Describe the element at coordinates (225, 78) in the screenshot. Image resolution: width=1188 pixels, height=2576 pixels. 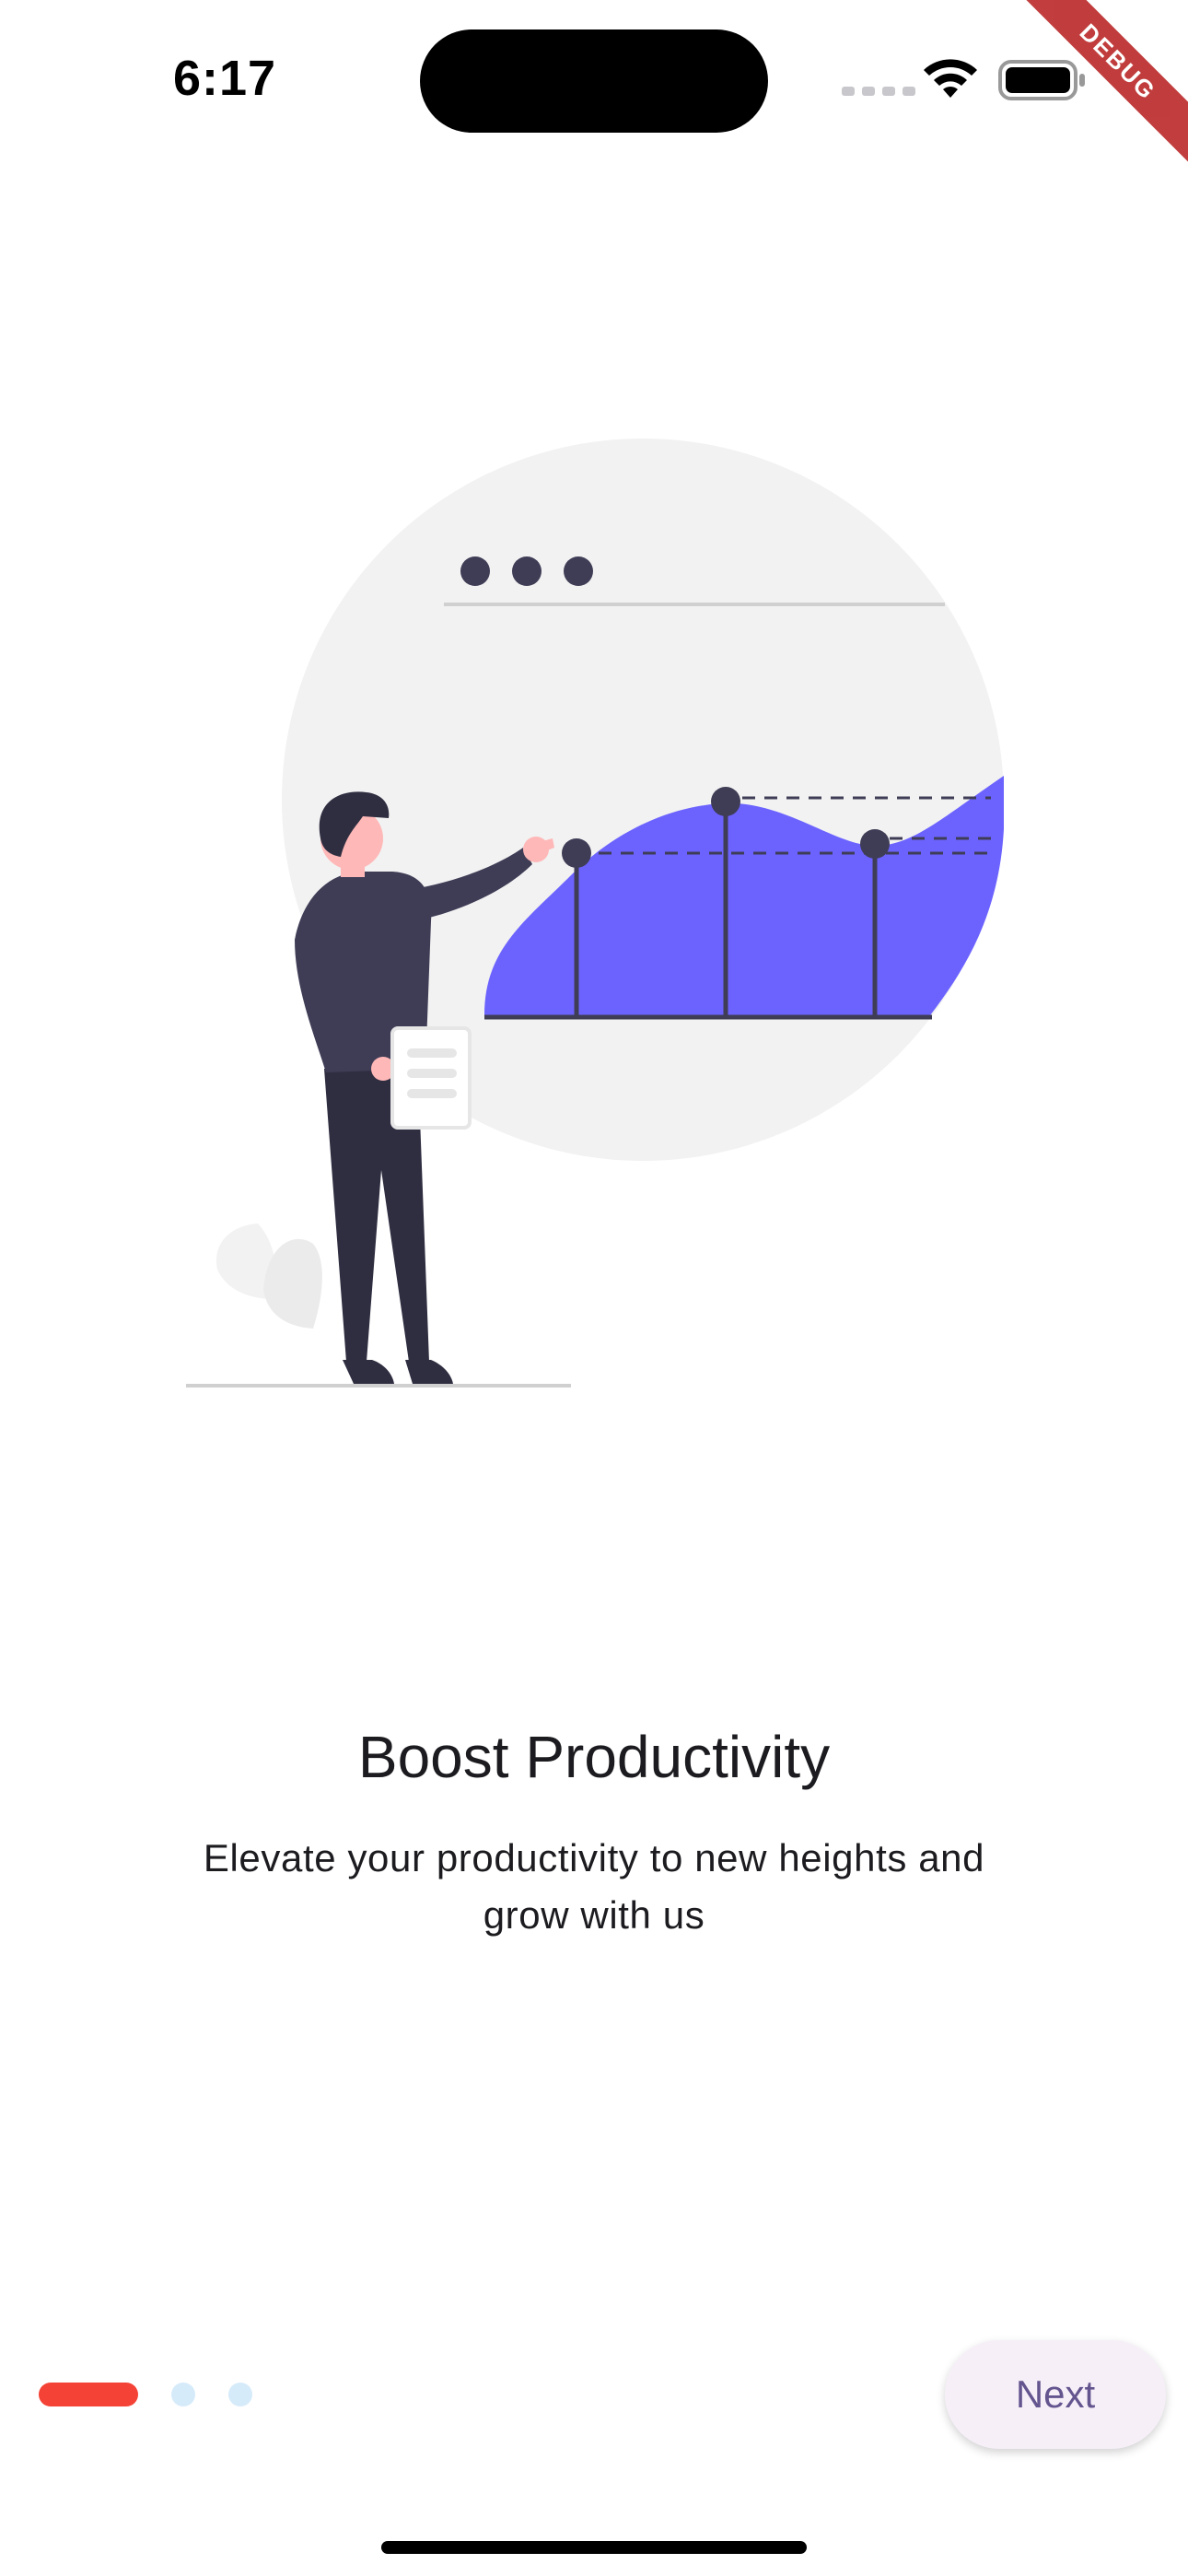
I see `status-time: 6:17` at that location.